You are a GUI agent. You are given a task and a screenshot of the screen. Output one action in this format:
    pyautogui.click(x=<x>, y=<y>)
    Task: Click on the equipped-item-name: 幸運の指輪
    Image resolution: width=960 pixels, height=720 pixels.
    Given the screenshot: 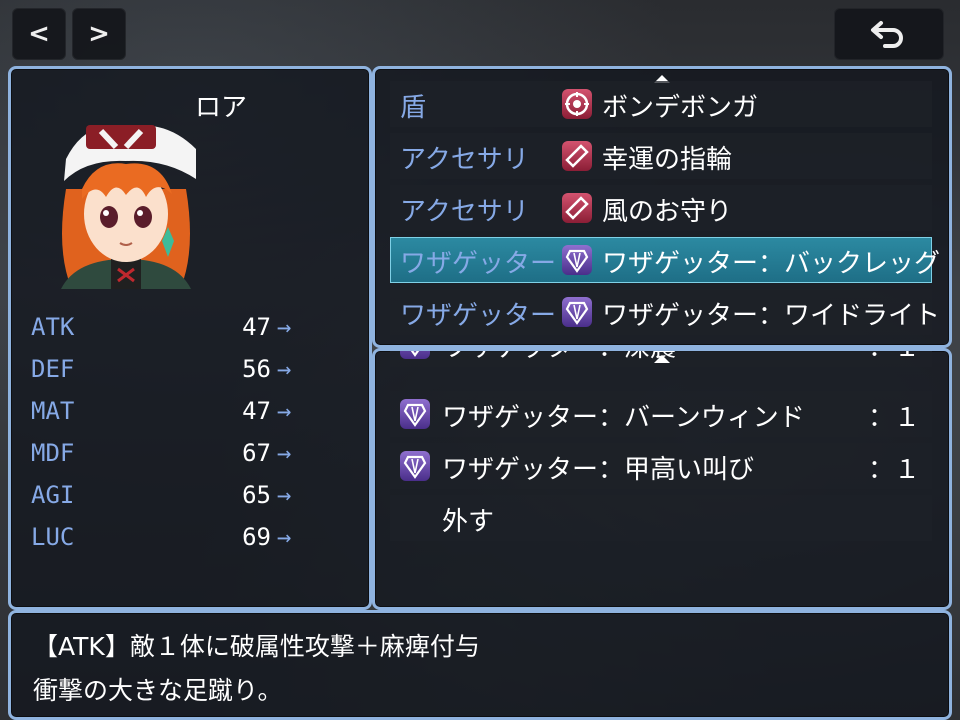 What is the action you would take?
    pyautogui.click(x=667, y=160)
    